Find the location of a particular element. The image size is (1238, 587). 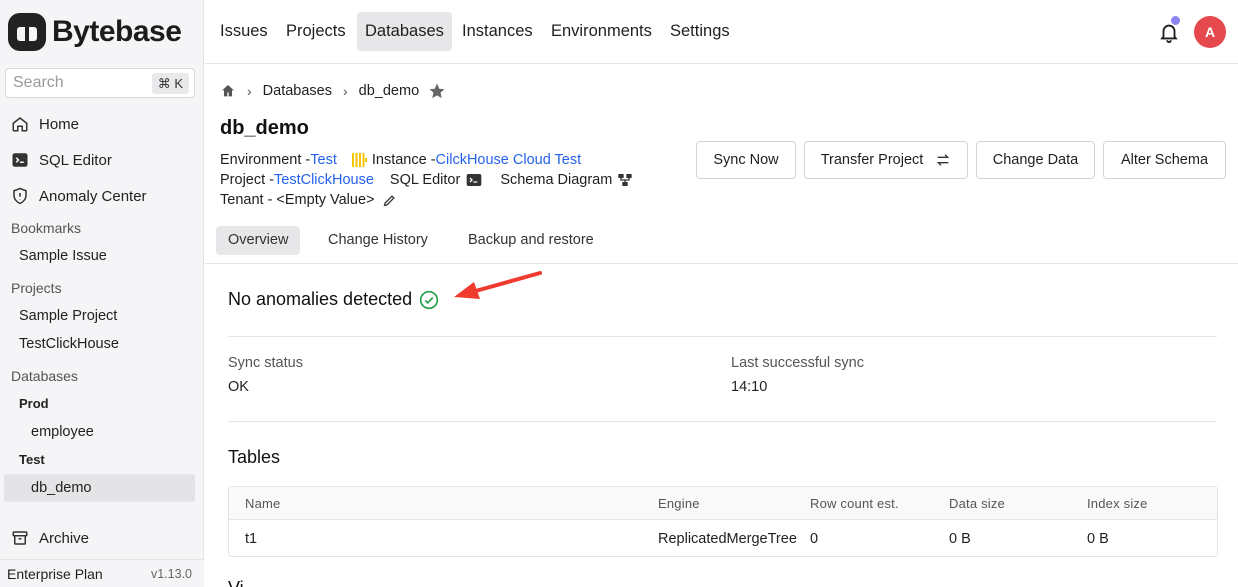

anomaly-status: No anomalies detected is located at coordinates (333, 299).